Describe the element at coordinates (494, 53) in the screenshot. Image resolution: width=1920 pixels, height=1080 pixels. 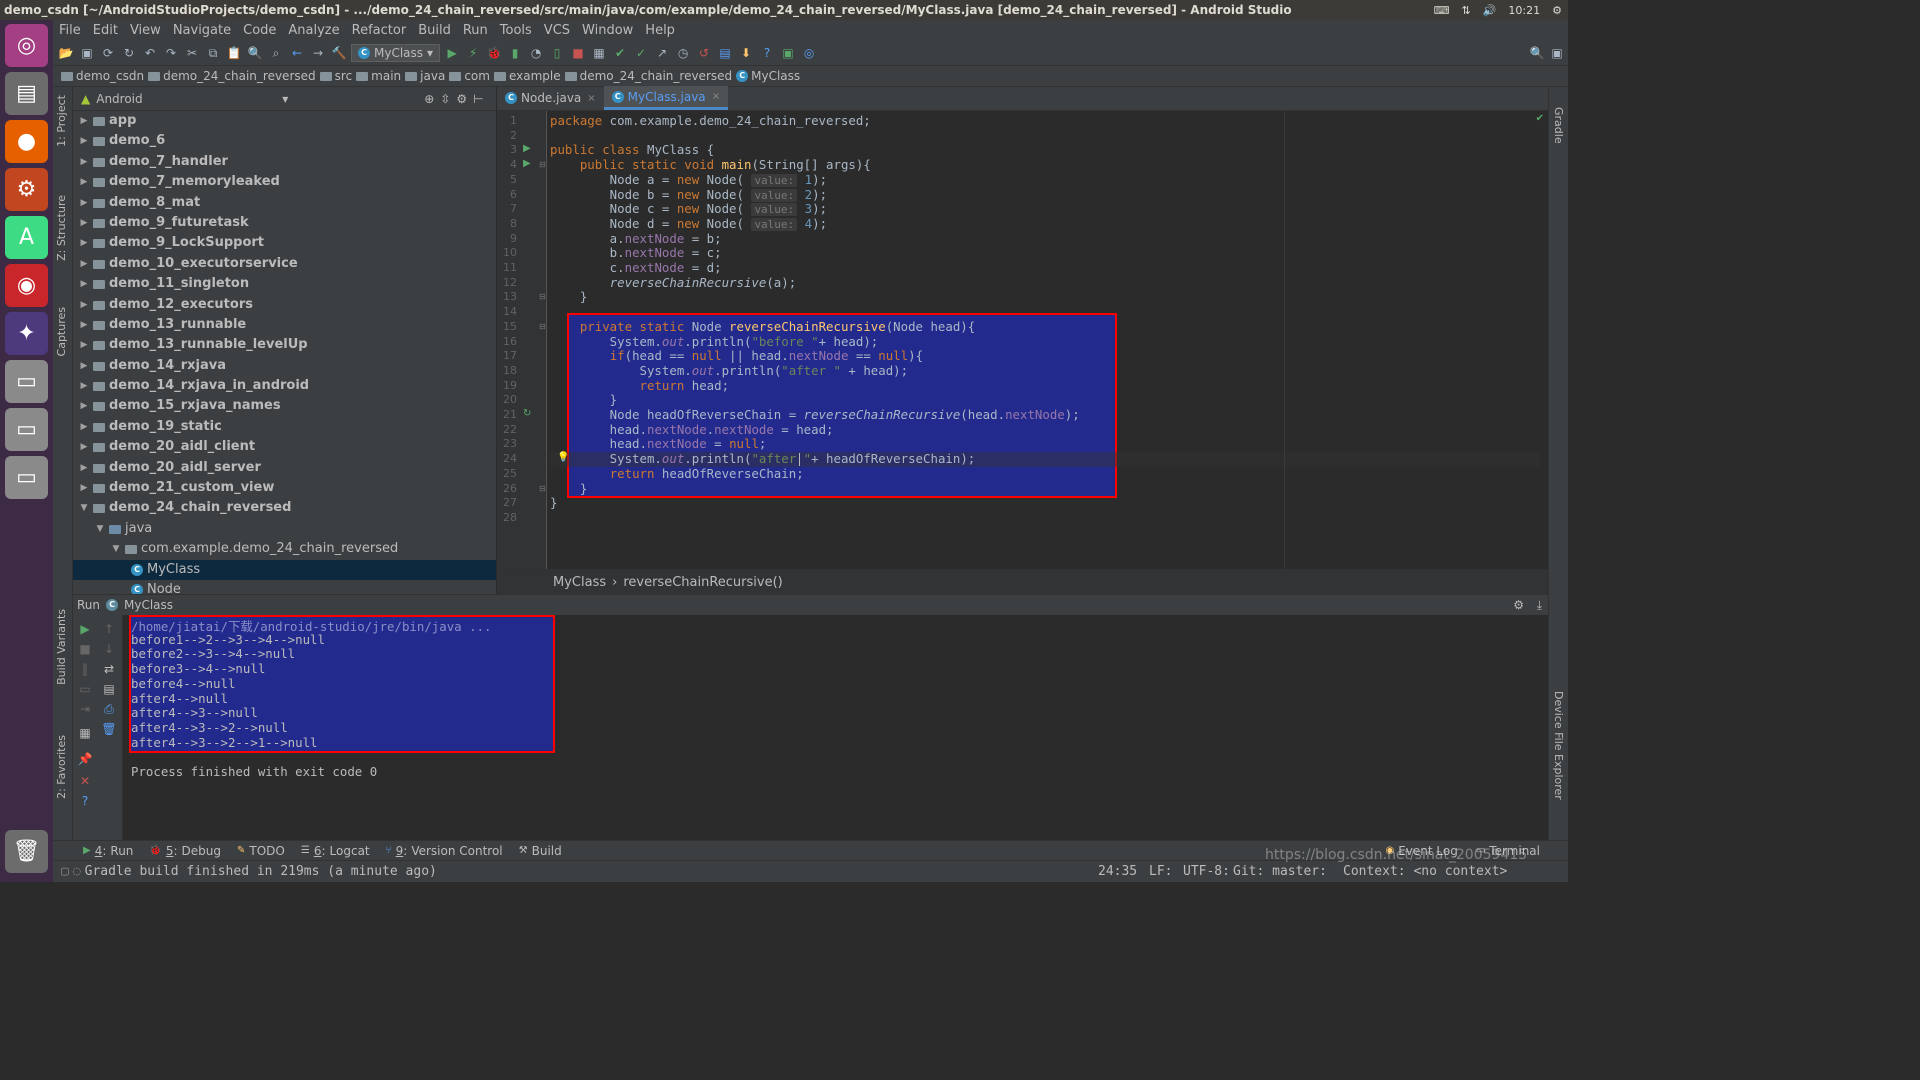
I see `debug-icon: 🐞` at that location.